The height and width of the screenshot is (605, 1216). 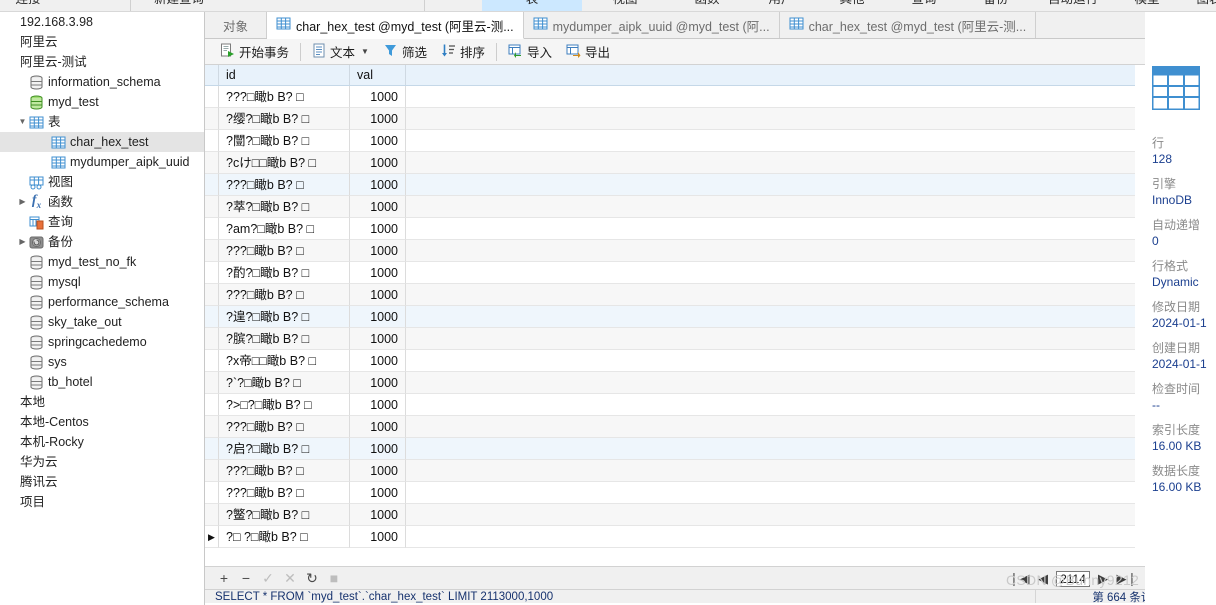 I want to click on table-row: ?启?□瞰b B? □ 1000, so click(x=670, y=449).